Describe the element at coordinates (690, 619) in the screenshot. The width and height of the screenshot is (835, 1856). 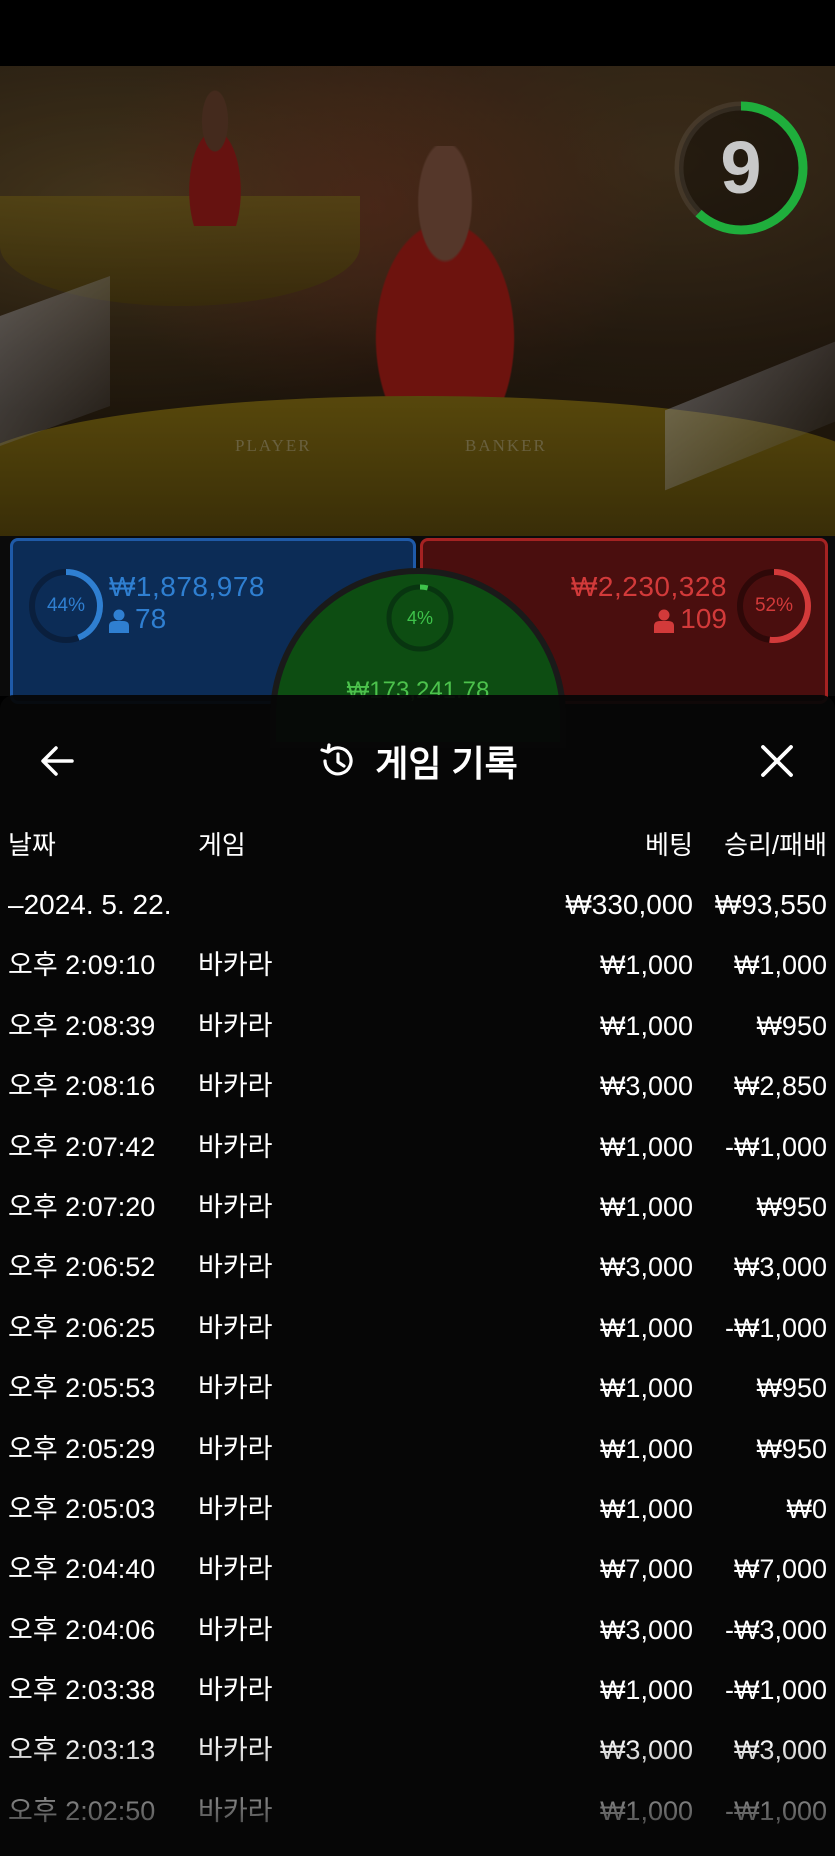
I see `banker-bettor-count: 109` at that location.